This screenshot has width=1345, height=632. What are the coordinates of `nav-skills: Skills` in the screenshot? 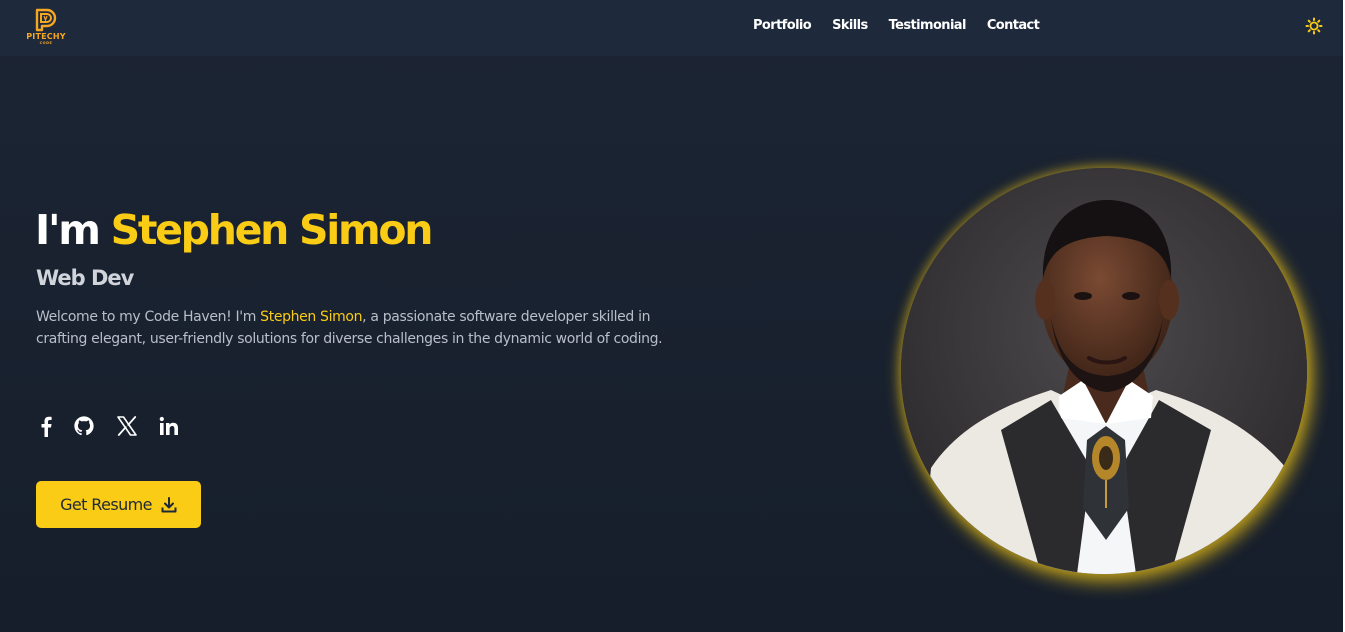 It's located at (850, 25).